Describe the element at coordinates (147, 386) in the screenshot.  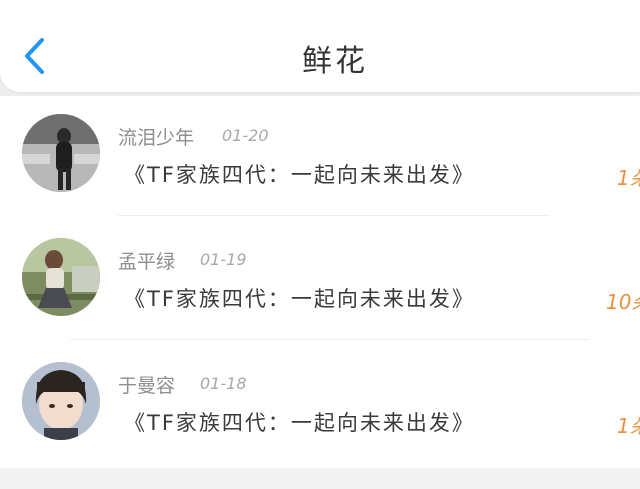
I see `user-name: 于曼容` at that location.